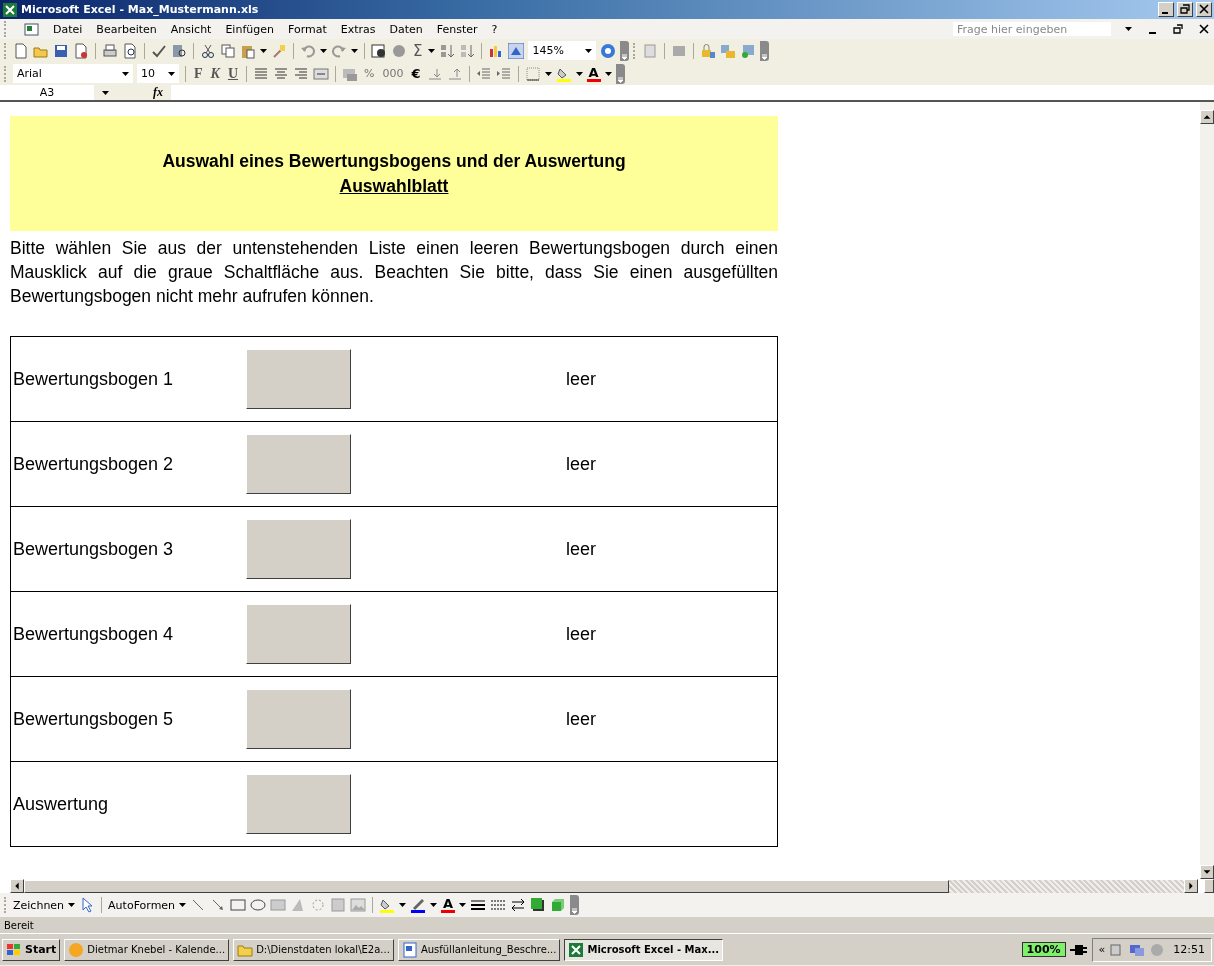  Describe the element at coordinates (1207, 872) in the screenshot. I see `scroll-down-button` at that location.